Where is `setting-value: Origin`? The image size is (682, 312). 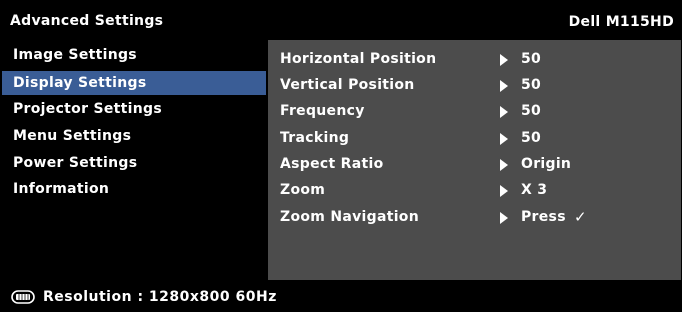
setting-value: Origin is located at coordinates (546, 164).